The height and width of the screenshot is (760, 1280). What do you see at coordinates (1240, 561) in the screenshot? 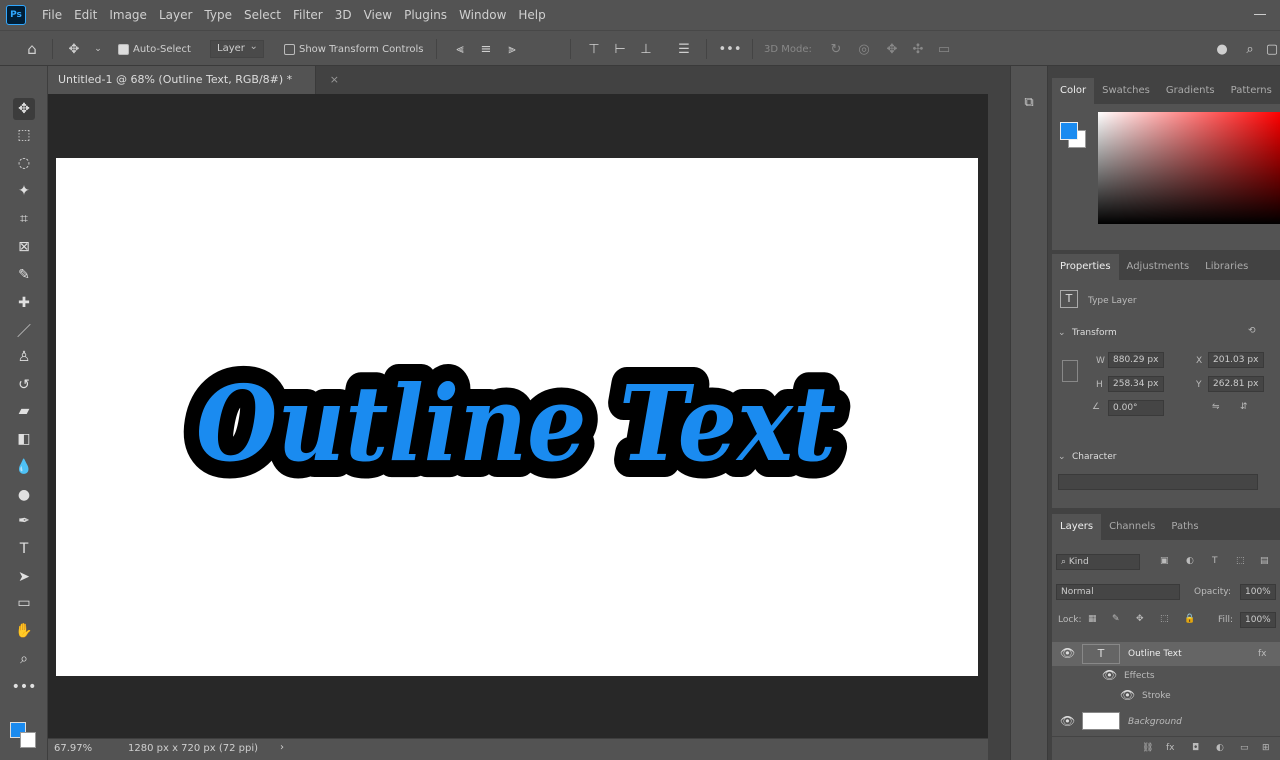
I see `filter-shape-icon: ⬚` at bounding box center [1240, 561].